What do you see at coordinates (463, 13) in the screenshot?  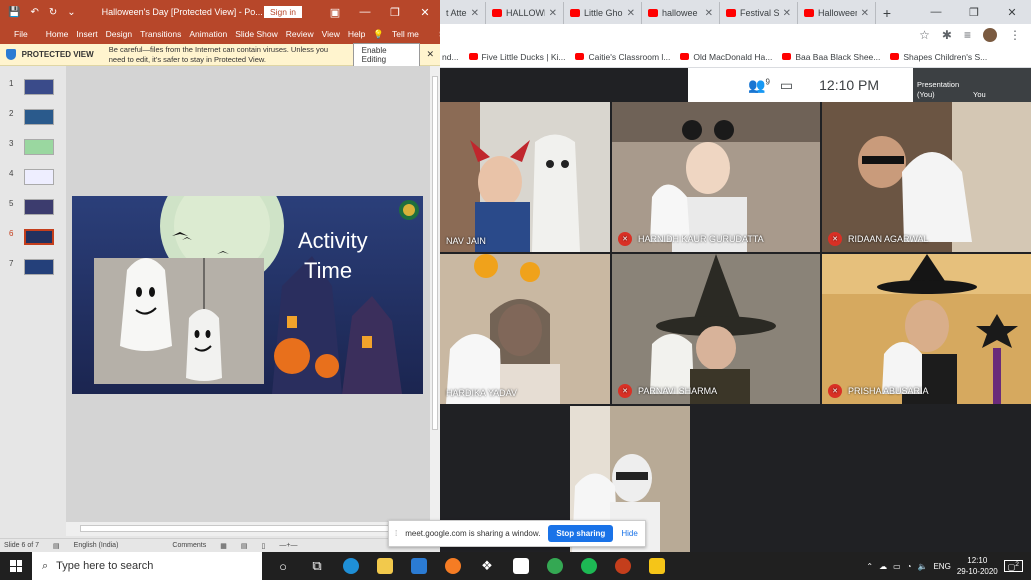 I see `chrome-tab: t Atte ✕` at bounding box center [463, 13].